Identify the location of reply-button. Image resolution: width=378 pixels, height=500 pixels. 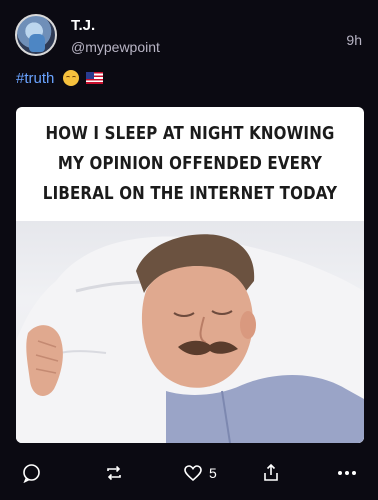
(32, 473).